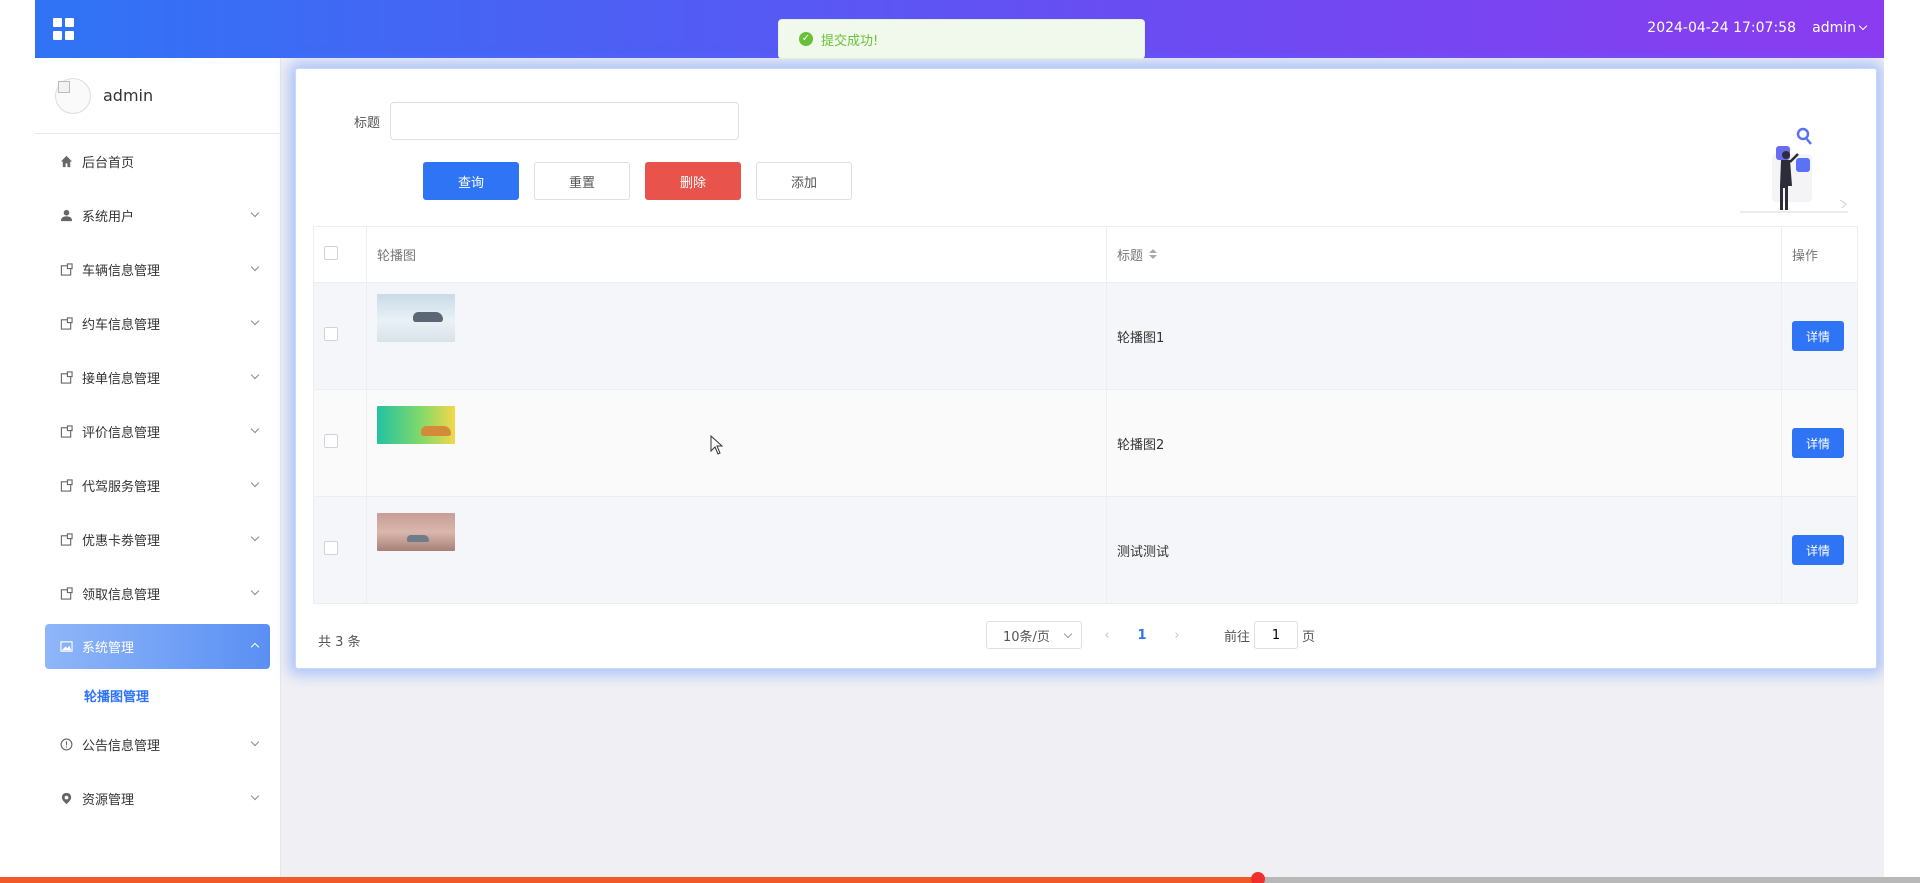 The image size is (1920, 883). Describe the element at coordinates (1444, 443) in the screenshot. I see `title-cell: 轮播图2` at that location.